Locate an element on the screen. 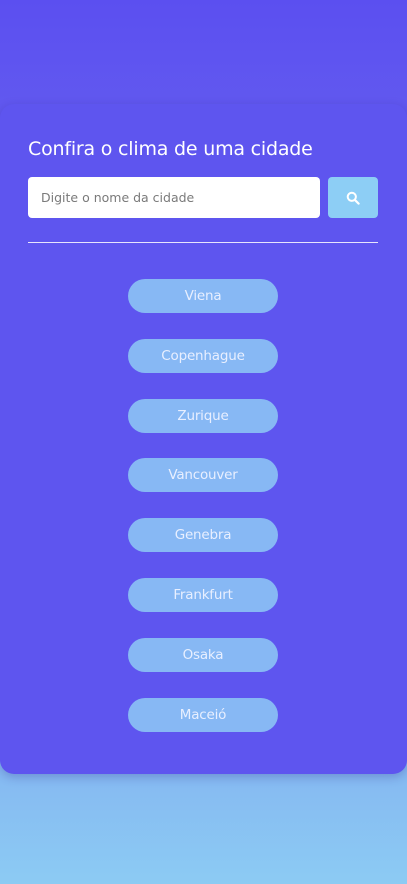 This screenshot has height=884, width=407. city-button-maceio: Maceió is located at coordinates (203, 714).